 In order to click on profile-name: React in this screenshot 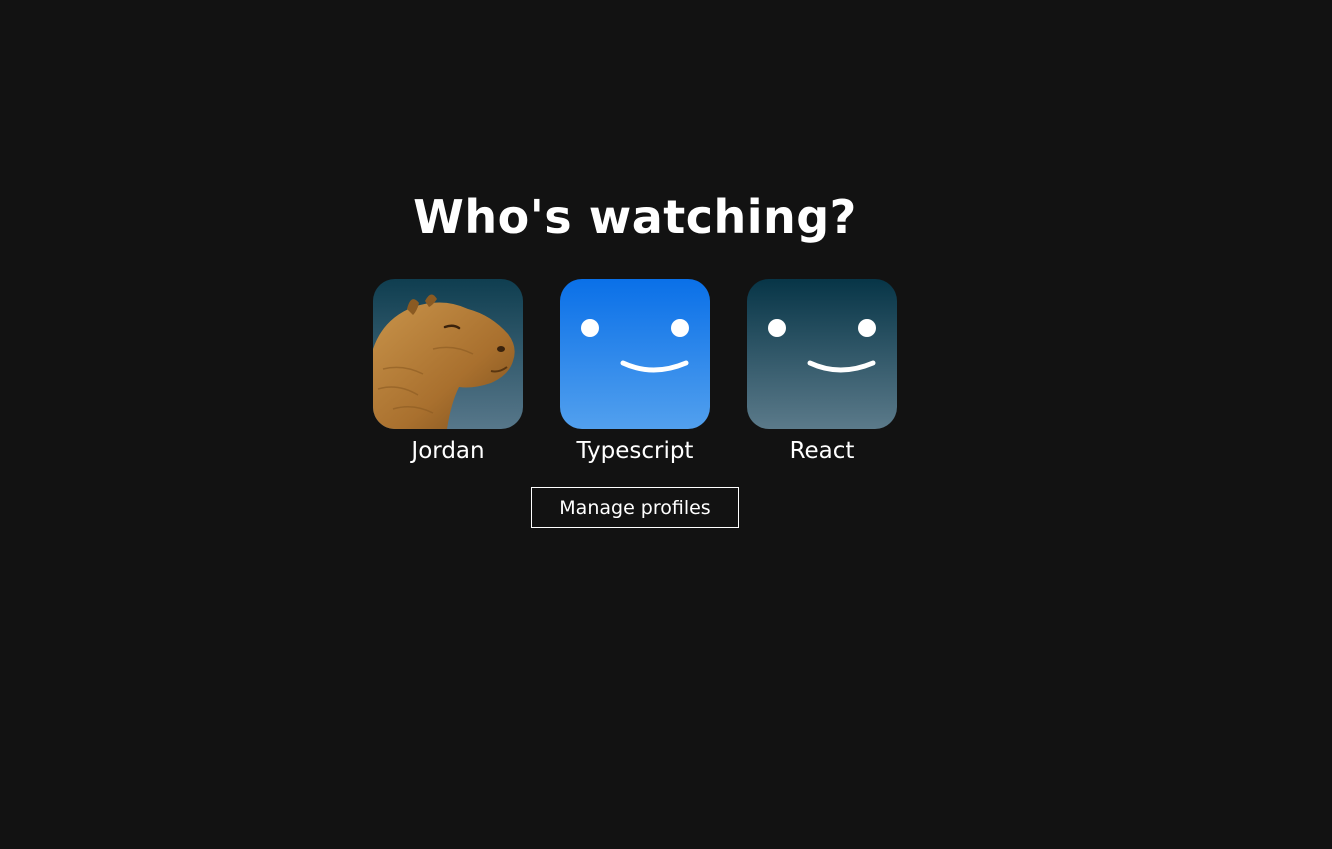, I will do `click(822, 451)`.